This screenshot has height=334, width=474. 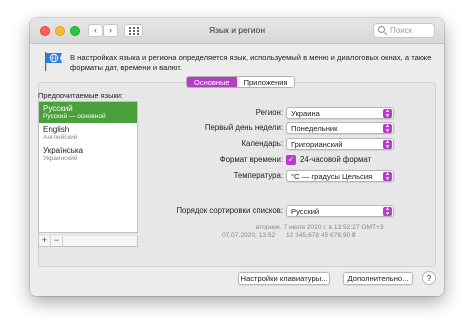 I want to click on language-region-icon, so click(x=53, y=61).